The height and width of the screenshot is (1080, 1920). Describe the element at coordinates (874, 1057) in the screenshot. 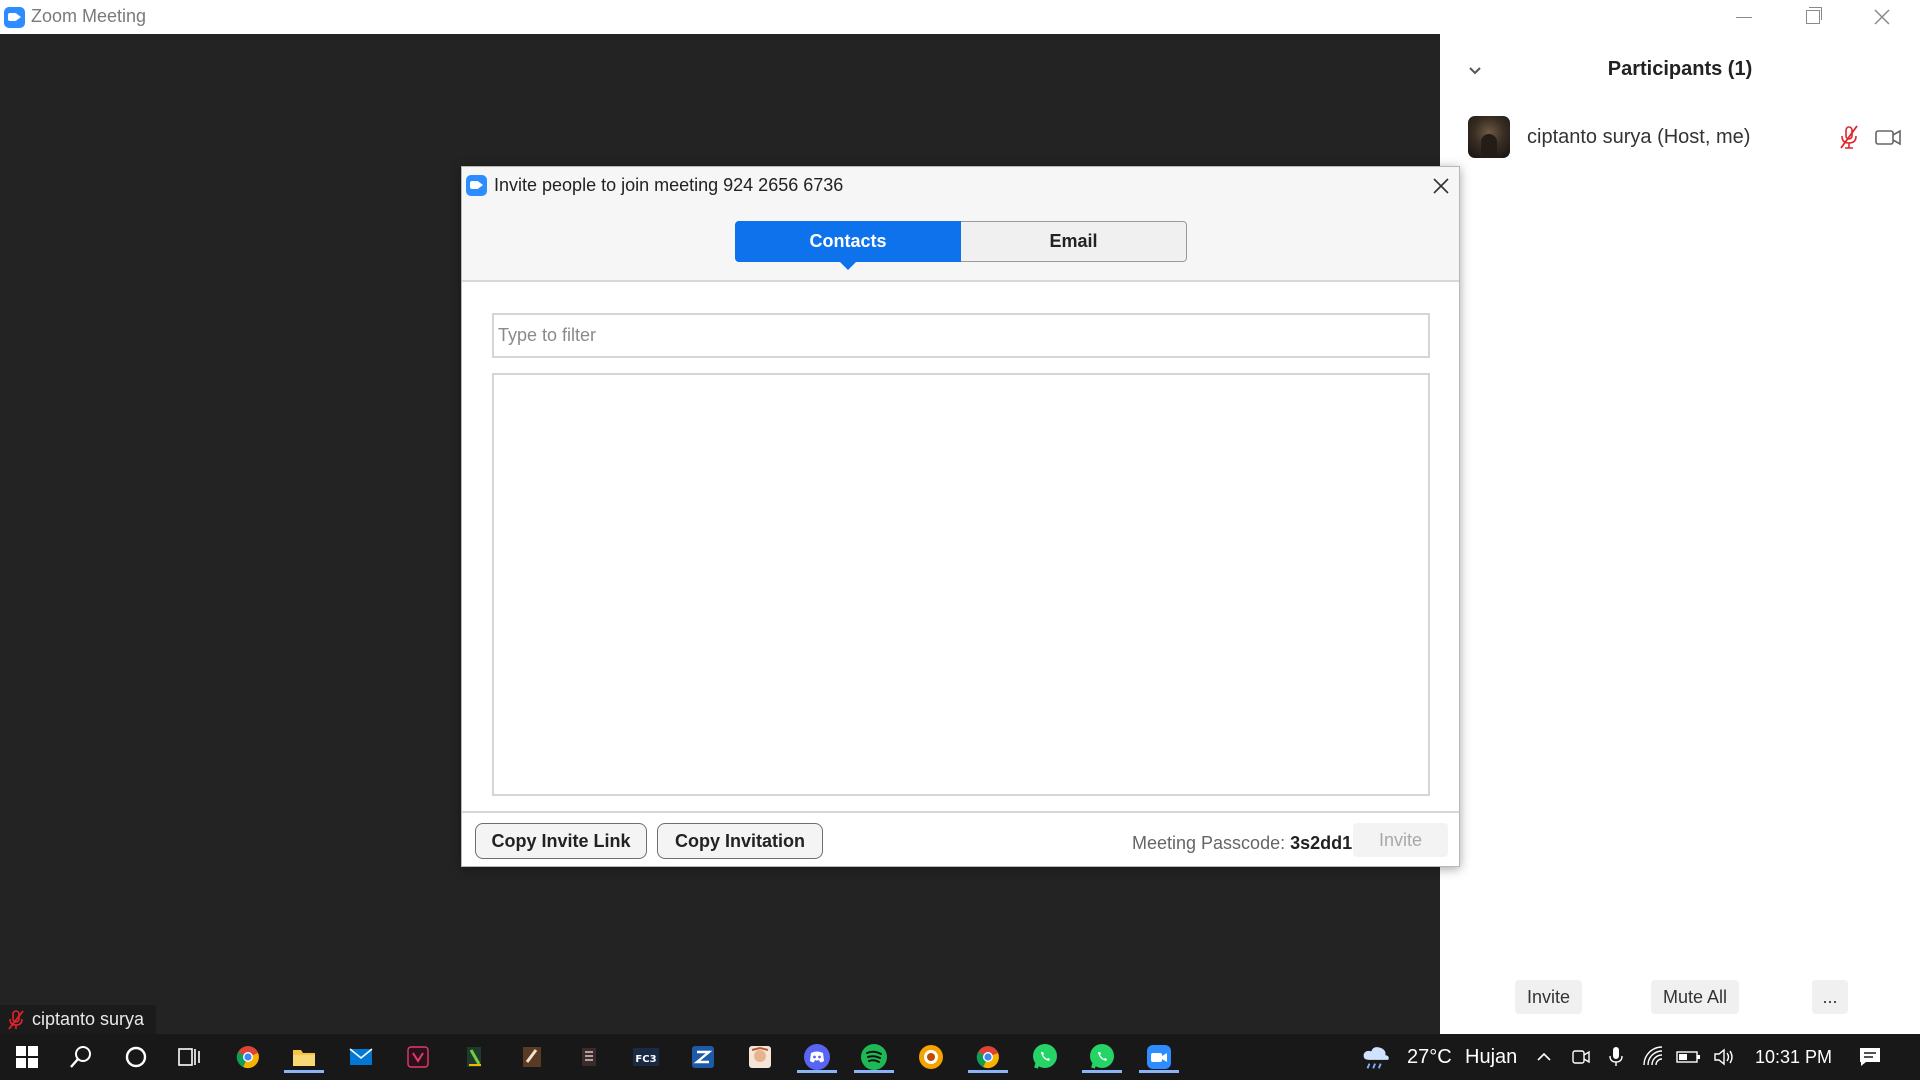

I see `spotify-icon` at that location.